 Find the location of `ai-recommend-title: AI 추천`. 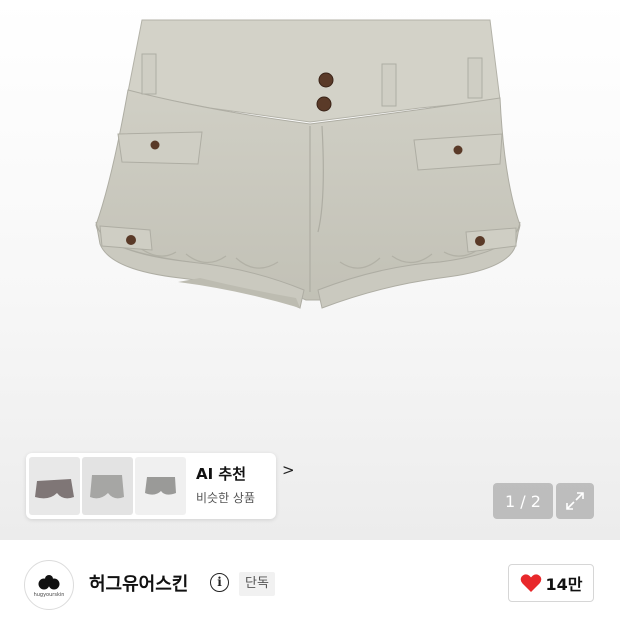

ai-recommend-title: AI 추천 is located at coordinates (221, 474).